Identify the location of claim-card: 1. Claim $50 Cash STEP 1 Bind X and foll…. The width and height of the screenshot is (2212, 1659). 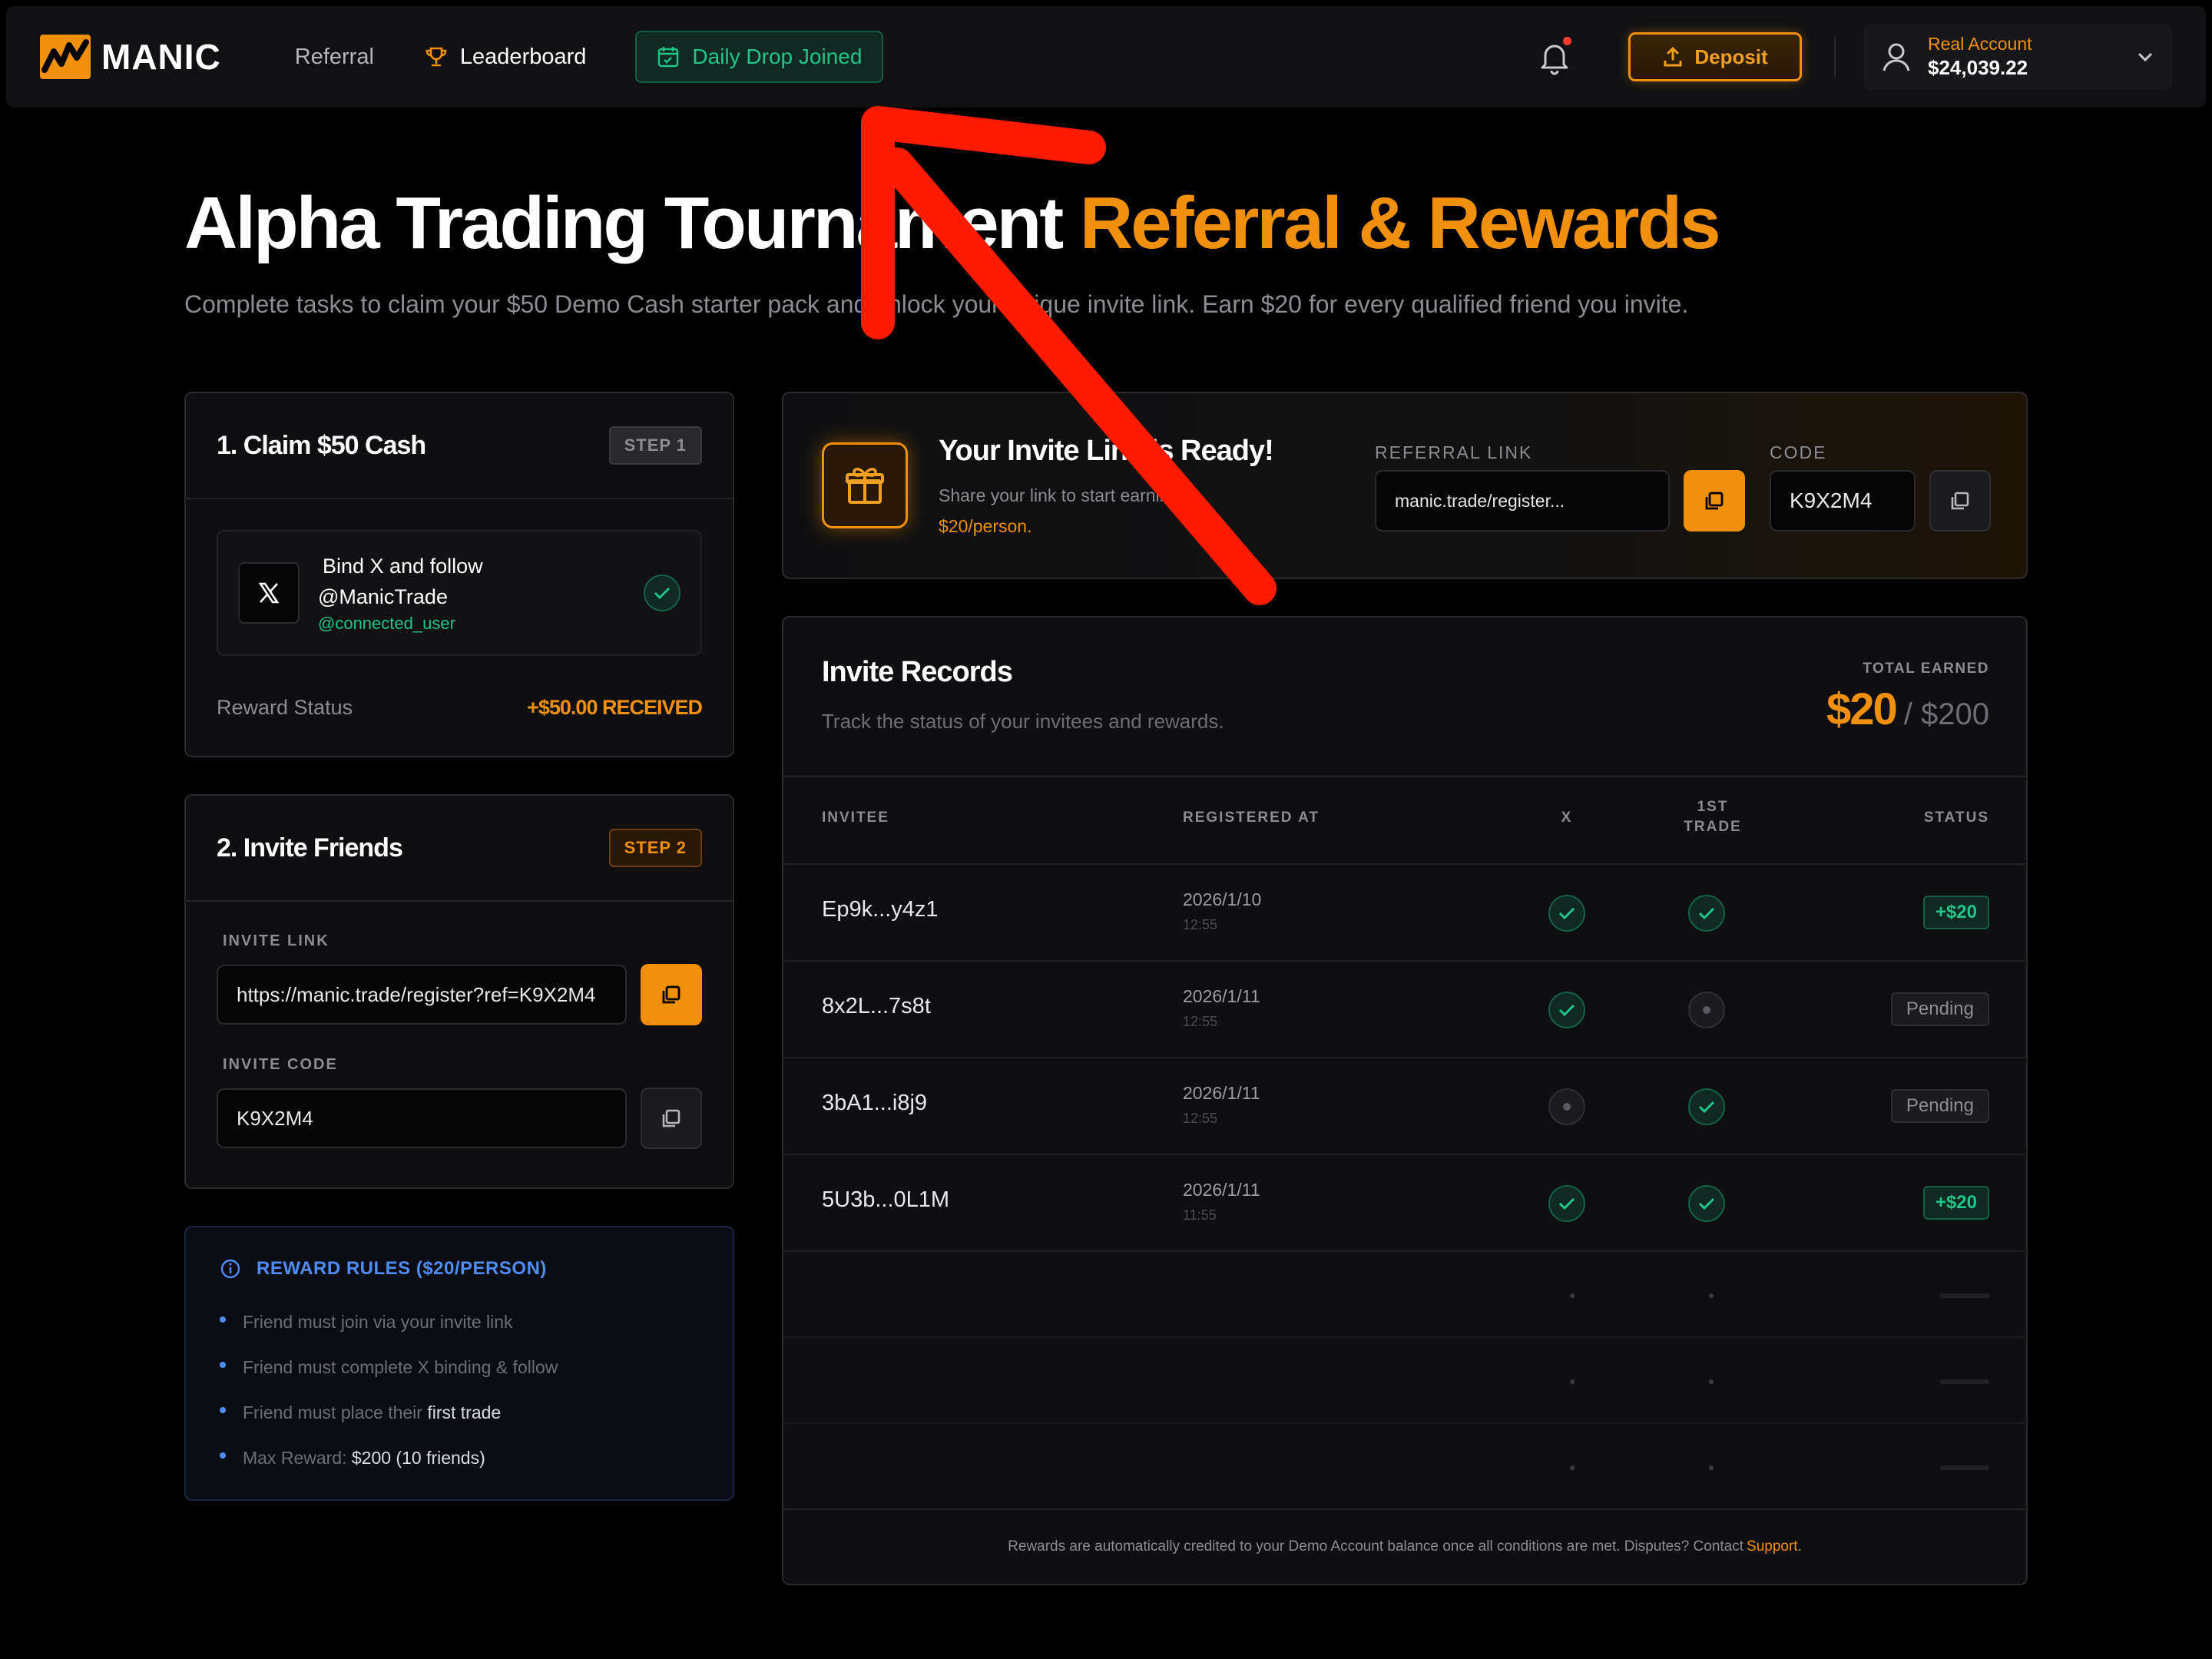
(459, 574).